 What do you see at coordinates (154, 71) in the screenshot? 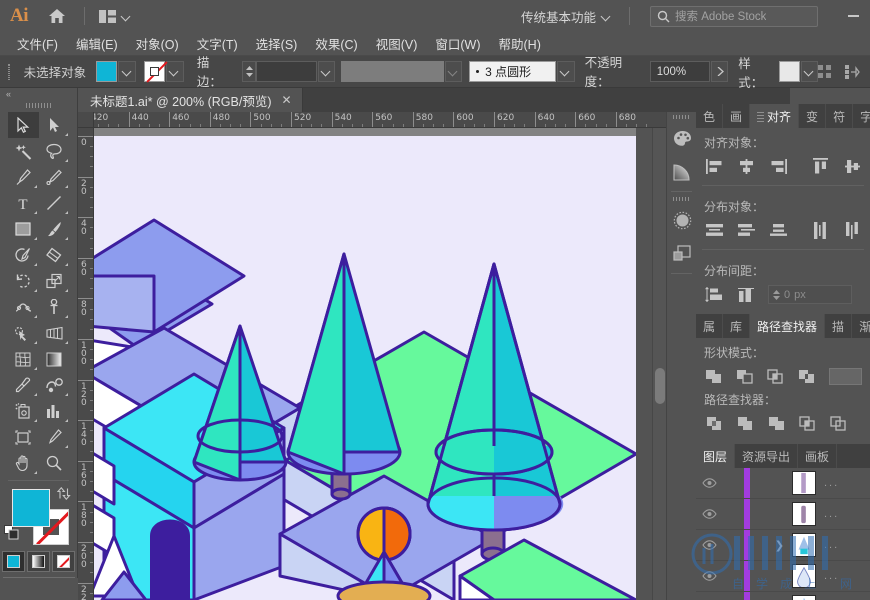
I see `stroke-swatch-none` at bounding box center [154, 71].